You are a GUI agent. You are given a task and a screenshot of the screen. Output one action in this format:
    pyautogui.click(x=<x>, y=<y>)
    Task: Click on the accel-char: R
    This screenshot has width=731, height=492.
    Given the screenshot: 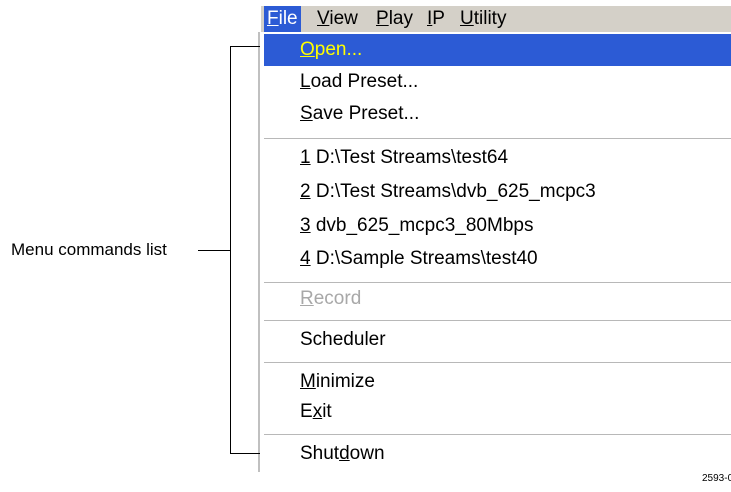 What is the action you would take?
    pyautogui.click(x=307, y=298)
    